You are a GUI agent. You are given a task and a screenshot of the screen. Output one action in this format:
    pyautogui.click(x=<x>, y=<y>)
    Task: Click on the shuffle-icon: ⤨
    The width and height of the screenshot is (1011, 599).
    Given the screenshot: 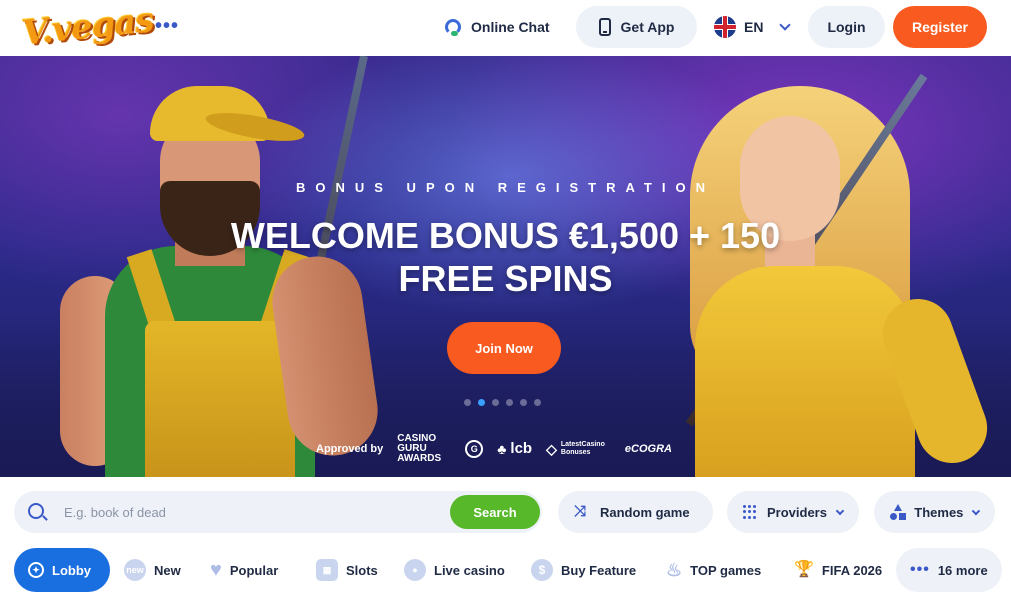 What is the action you would take?
    pyautogui.click(x=580, y=511)
    